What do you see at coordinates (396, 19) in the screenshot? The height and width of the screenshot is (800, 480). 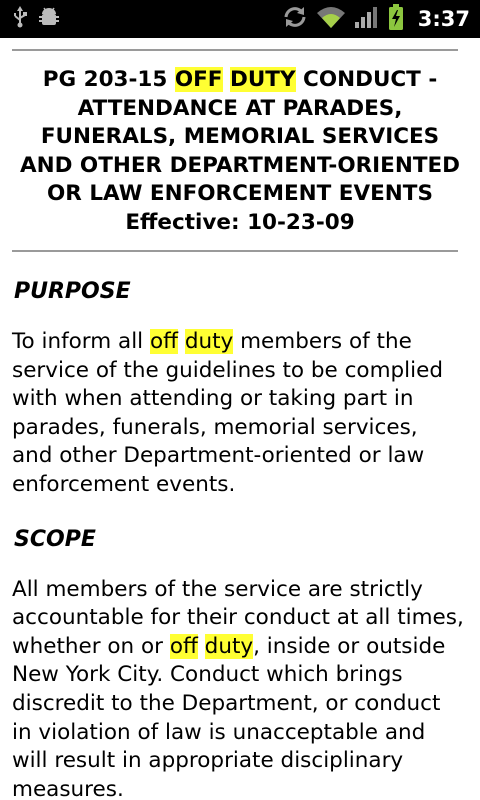 I see `battery-charging-icon` at bounding box center [396, 19].